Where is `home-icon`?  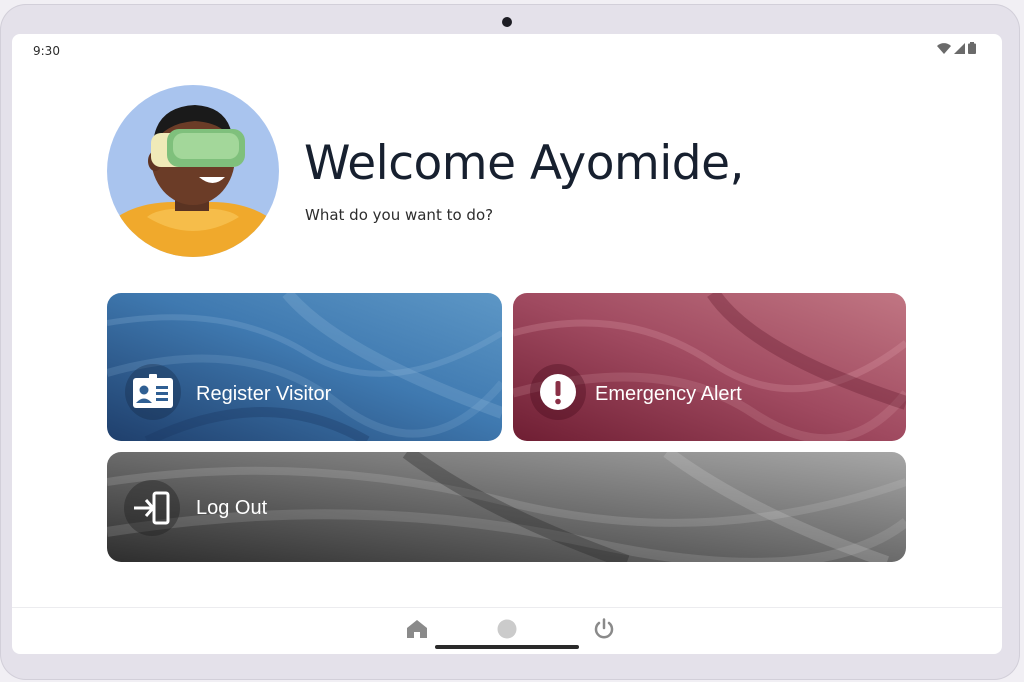 home-icon is located at coordinates (417, 629).